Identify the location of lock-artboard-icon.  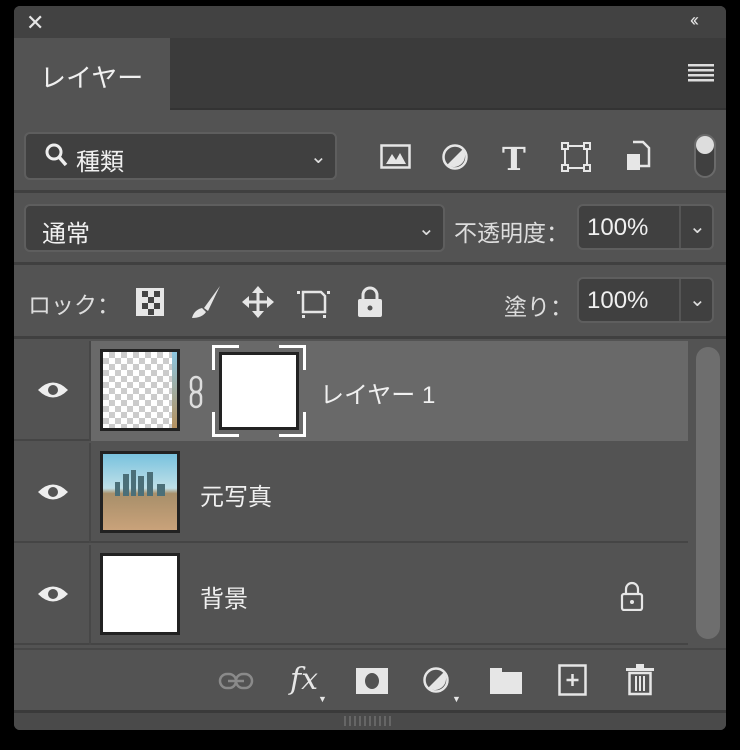
(314, 304).